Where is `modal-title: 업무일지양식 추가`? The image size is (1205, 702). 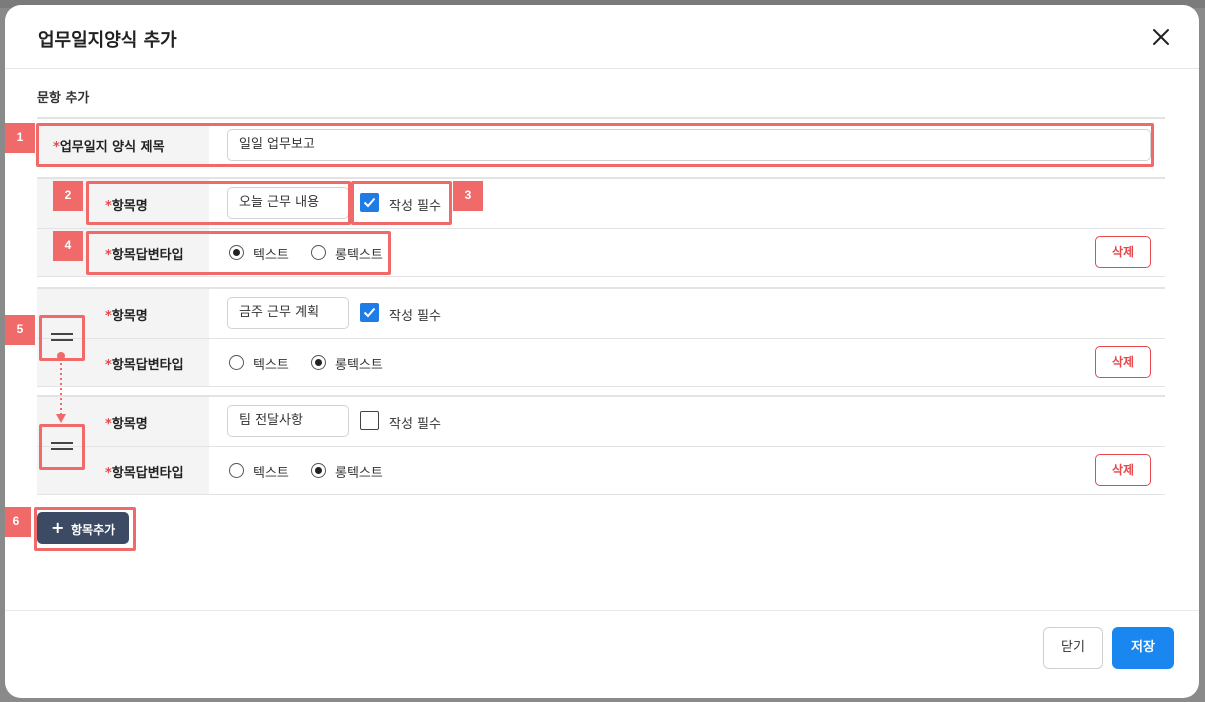 modal-title: 업무일지양식 추가 is located at coordinates (107, 40).